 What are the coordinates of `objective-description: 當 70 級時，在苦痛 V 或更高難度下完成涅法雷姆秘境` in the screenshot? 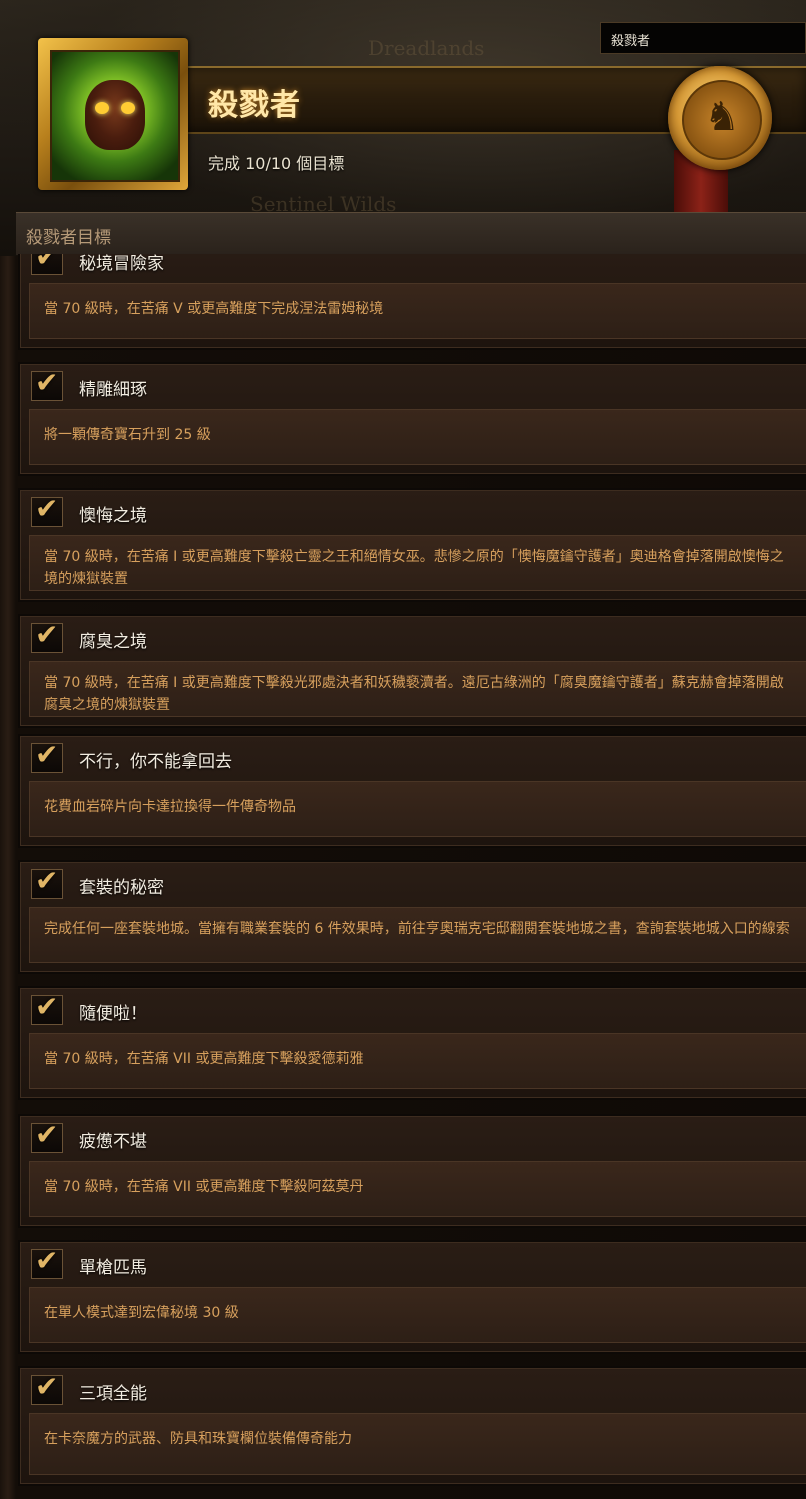 It's located at (214, 309).